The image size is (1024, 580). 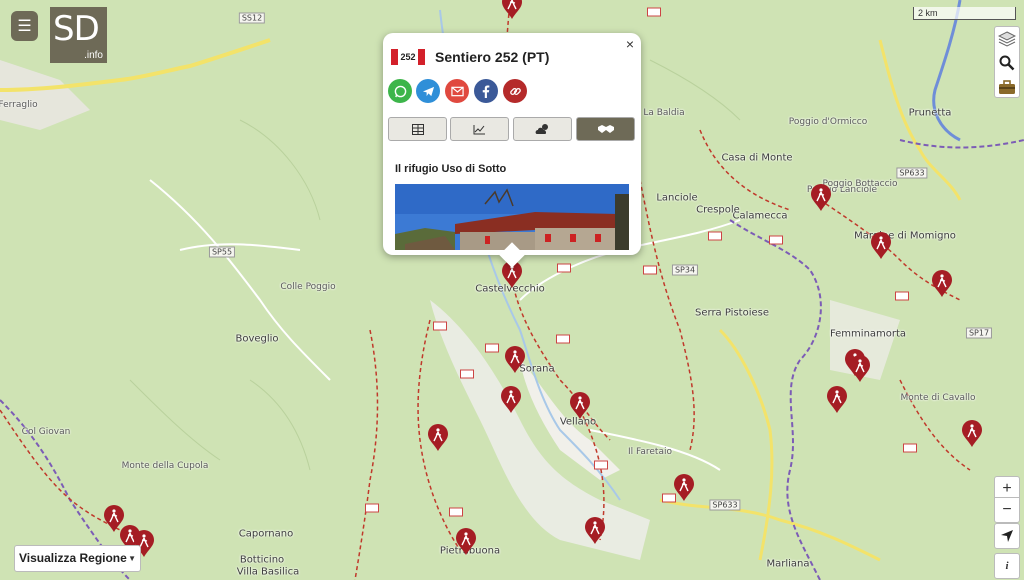 I want to click on place-label: Poggio d'Ormicco, so click(x=828, y=122).